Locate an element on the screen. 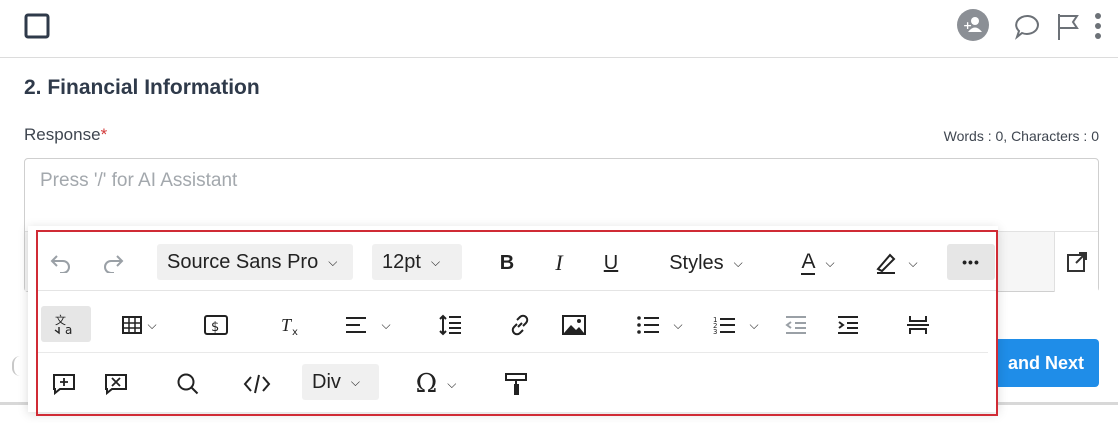 Image resolution: width=1118 pixels, height=423 pixels. clear-formatting-button: Tx is located at coordinates (290, 325).